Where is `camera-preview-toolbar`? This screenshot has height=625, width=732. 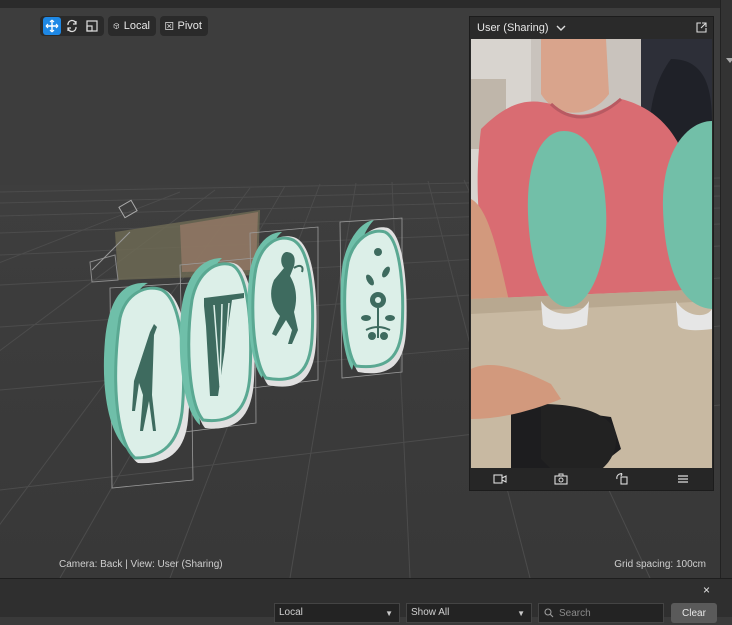
camera-preview-toolbar is located at coordinates (591, 479).